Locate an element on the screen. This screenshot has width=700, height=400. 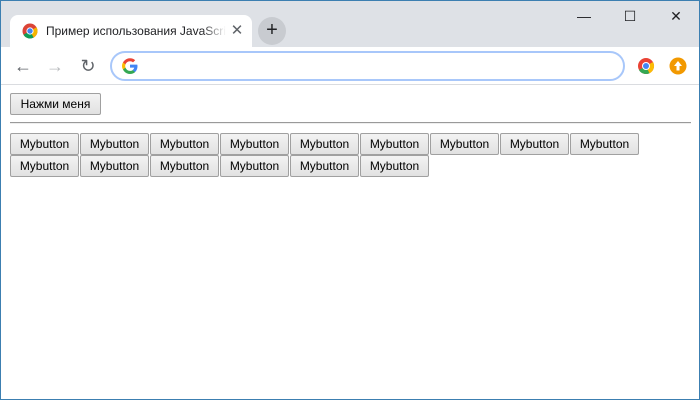
tab-close-icon: ✕ is located at coordinates (237, 30).